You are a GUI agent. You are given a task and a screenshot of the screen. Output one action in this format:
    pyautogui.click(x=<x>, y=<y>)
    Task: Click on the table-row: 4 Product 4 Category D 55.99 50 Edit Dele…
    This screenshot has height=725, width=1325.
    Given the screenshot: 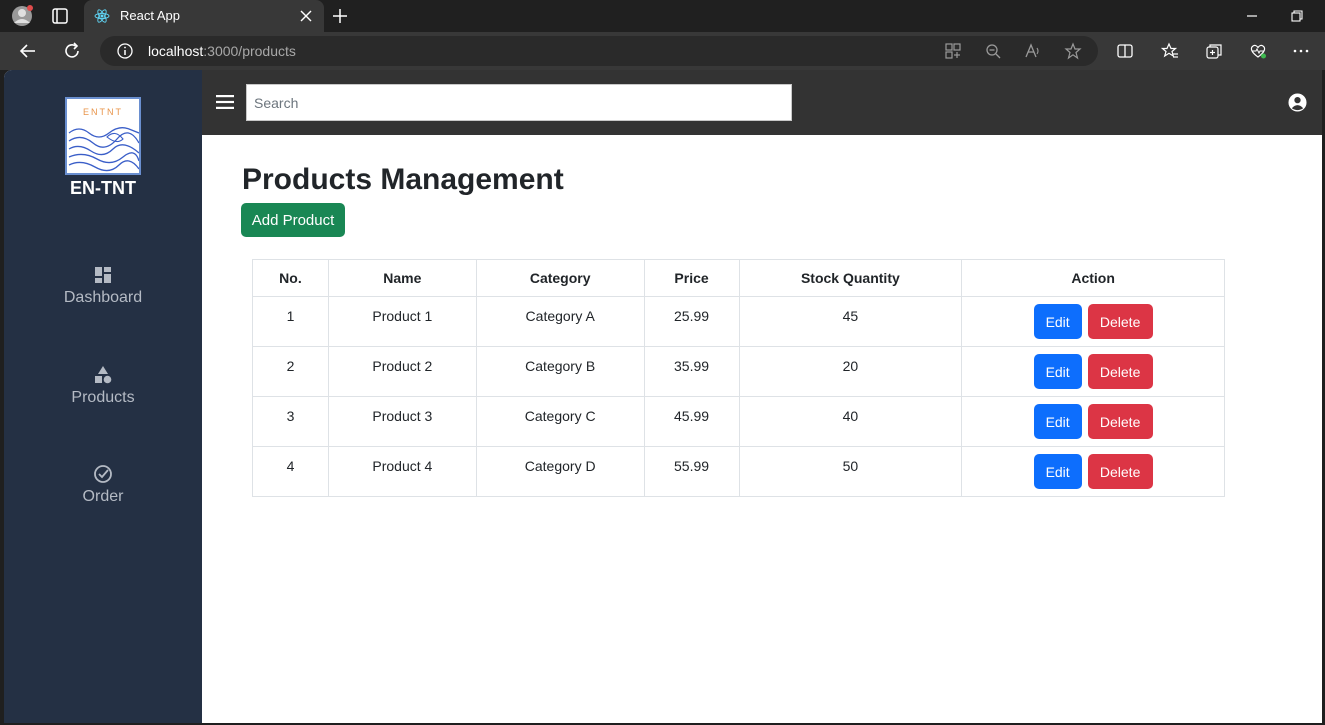 What is the action you would take?
    pyautogui.click(x=738, y=471)
    